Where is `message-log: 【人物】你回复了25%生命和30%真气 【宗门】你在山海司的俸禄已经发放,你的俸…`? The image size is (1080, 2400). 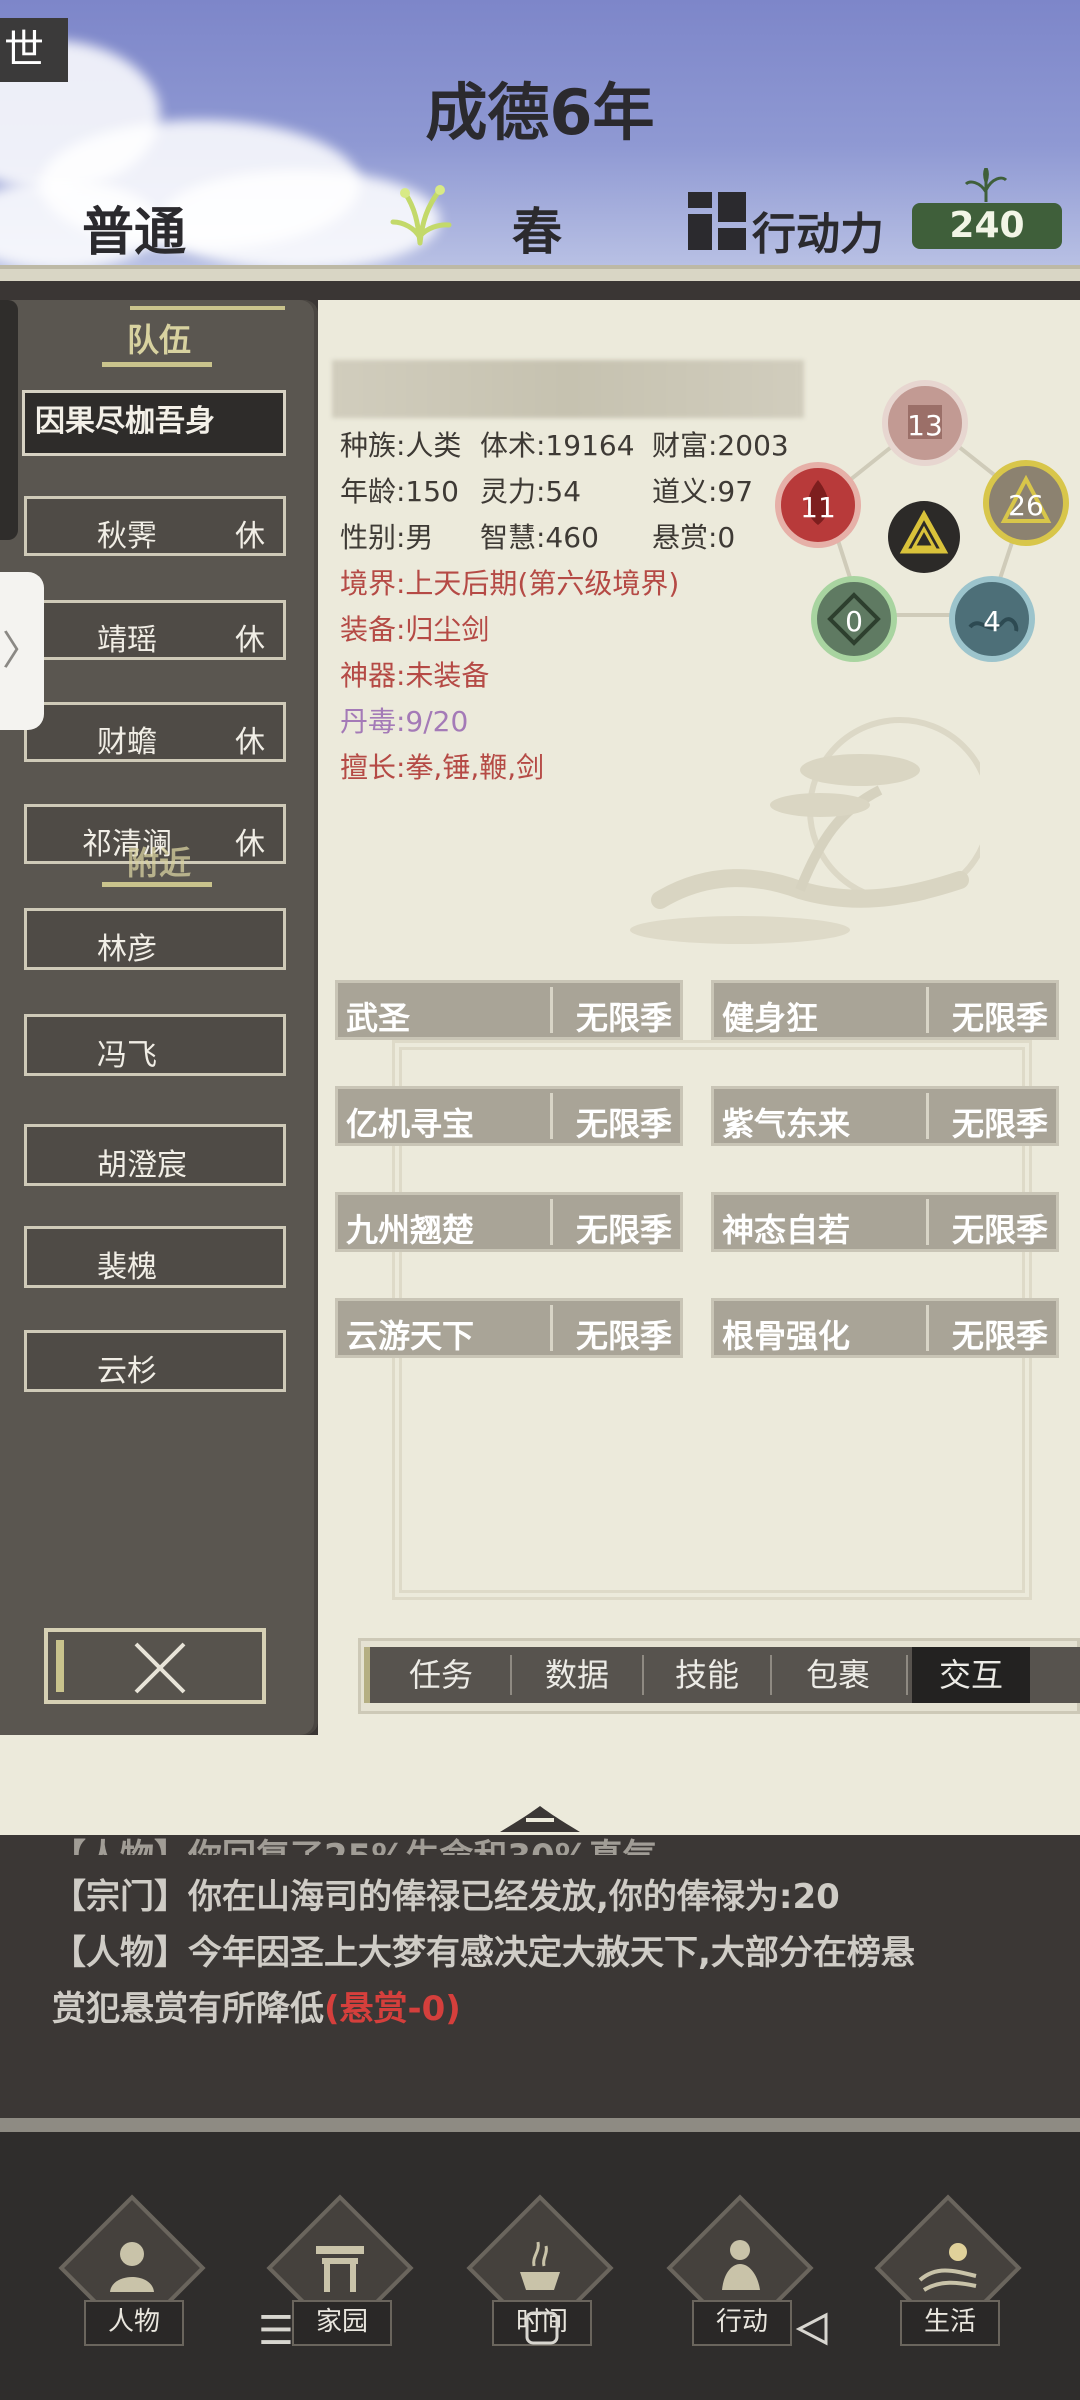
message-log: 【人物】你回复了25%生命和30%真气 【宗门】你在山海司的俸禄已经发放,你的俸… is located at coordinates (540, 1977).